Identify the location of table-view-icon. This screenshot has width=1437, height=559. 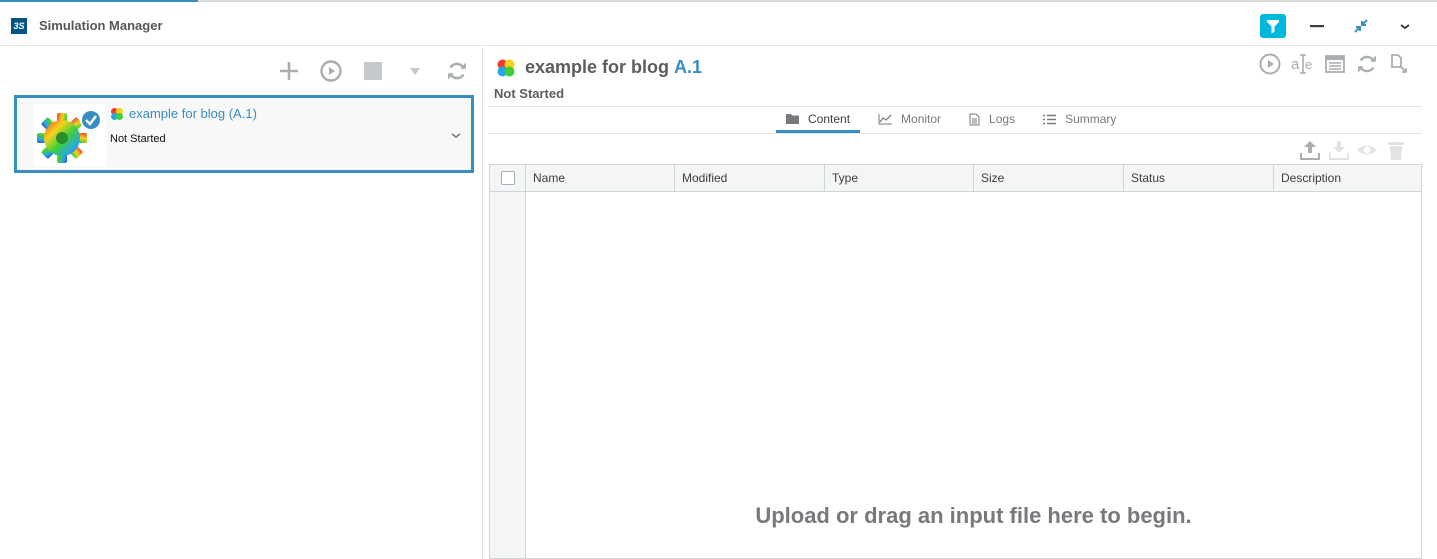
(1335, 64).